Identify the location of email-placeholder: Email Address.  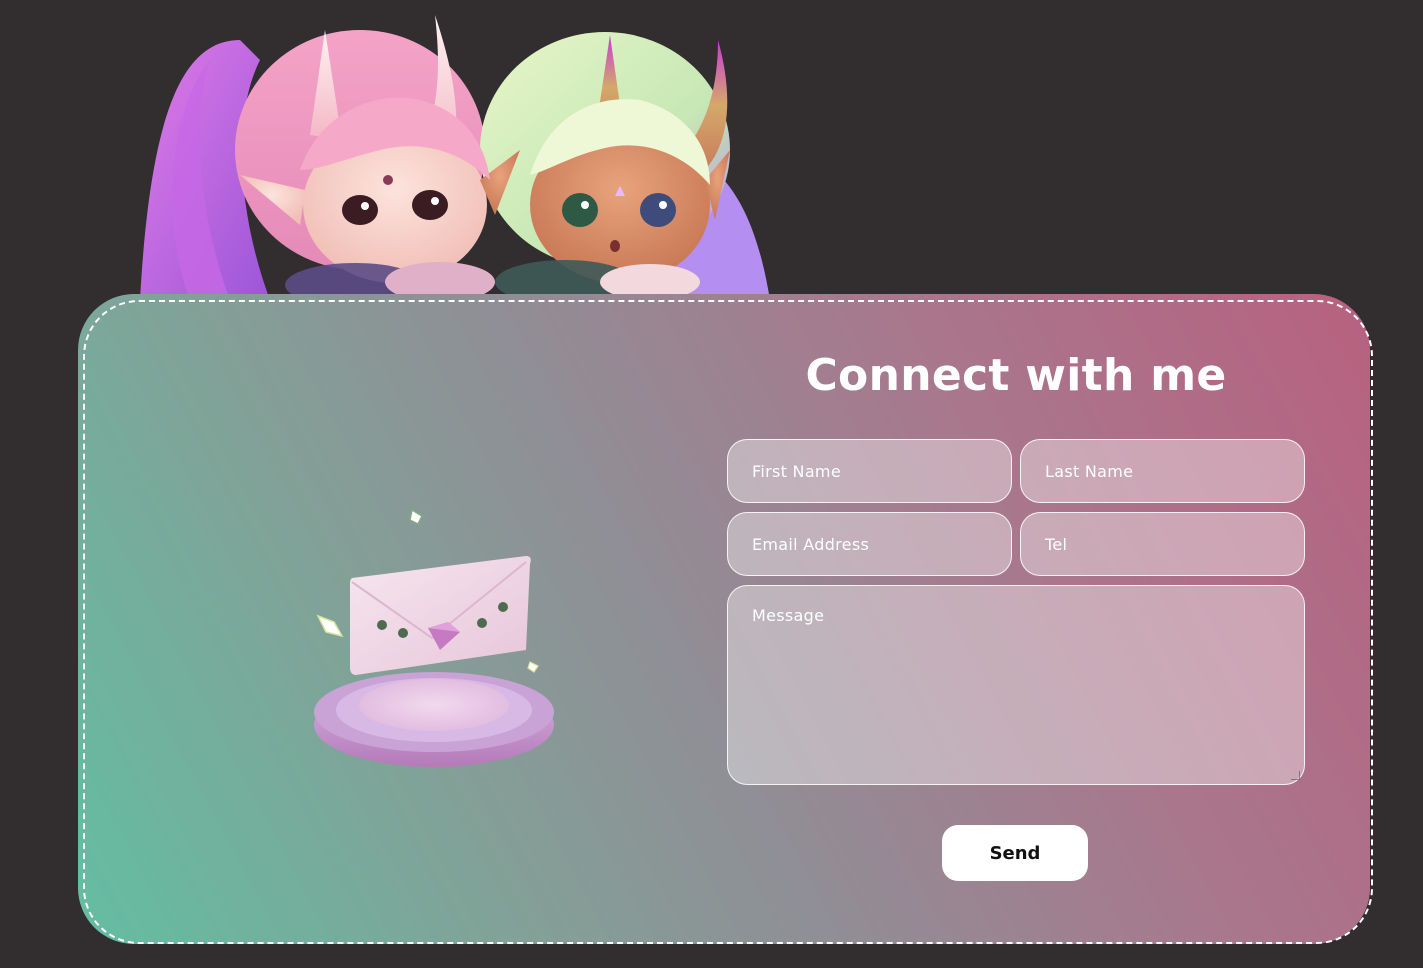
(811, 544).